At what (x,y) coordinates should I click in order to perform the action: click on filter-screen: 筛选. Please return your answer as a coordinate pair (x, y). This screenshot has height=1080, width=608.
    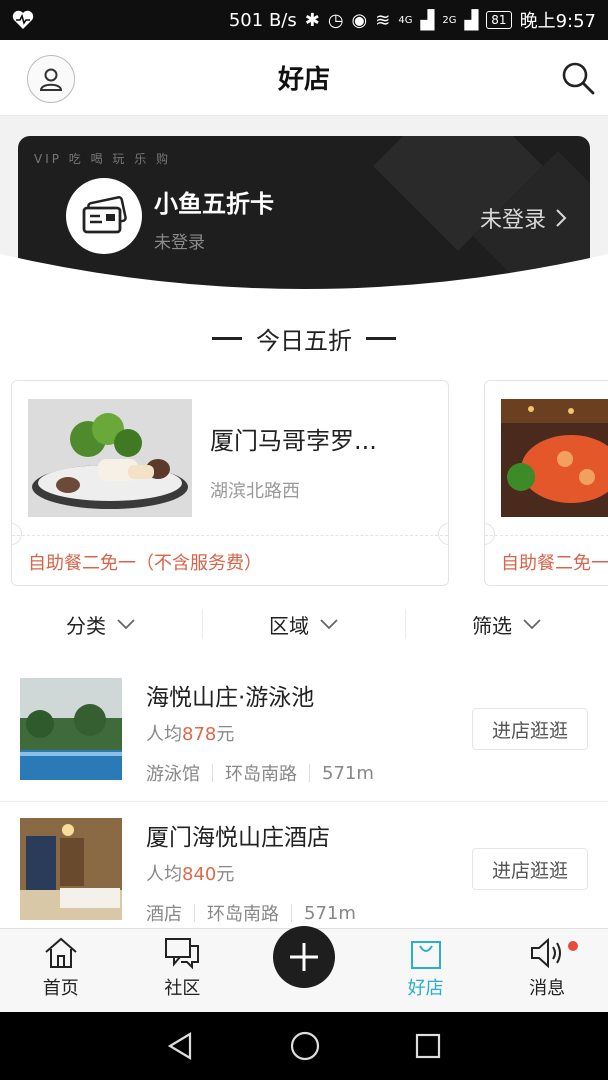
    Looking at the image, I should click on (507, 624).